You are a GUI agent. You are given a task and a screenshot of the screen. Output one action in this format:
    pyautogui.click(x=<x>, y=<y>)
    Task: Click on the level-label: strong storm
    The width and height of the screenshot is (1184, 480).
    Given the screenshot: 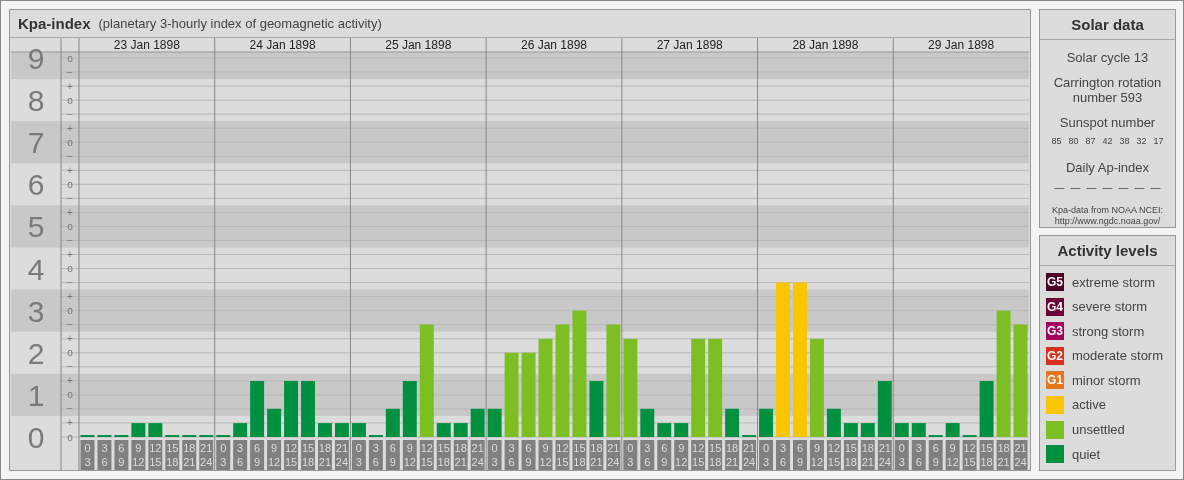 What is the action you would take?
    pyautogui.click(x=1108, y=331)
    